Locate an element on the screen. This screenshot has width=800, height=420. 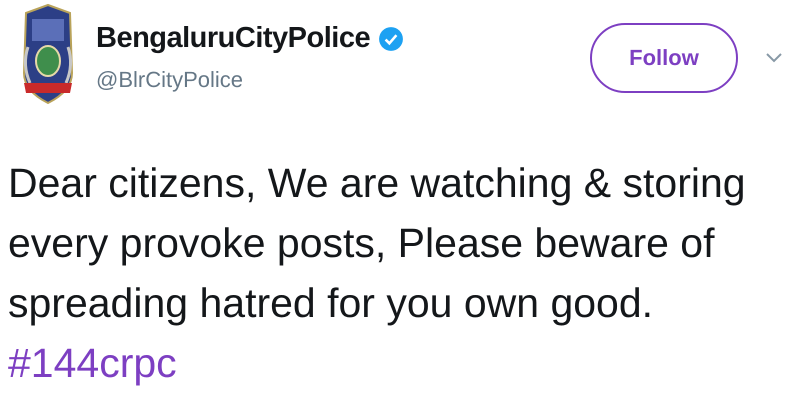
account-handle: @BlrCityPolice is located at coordinates (343, 80).